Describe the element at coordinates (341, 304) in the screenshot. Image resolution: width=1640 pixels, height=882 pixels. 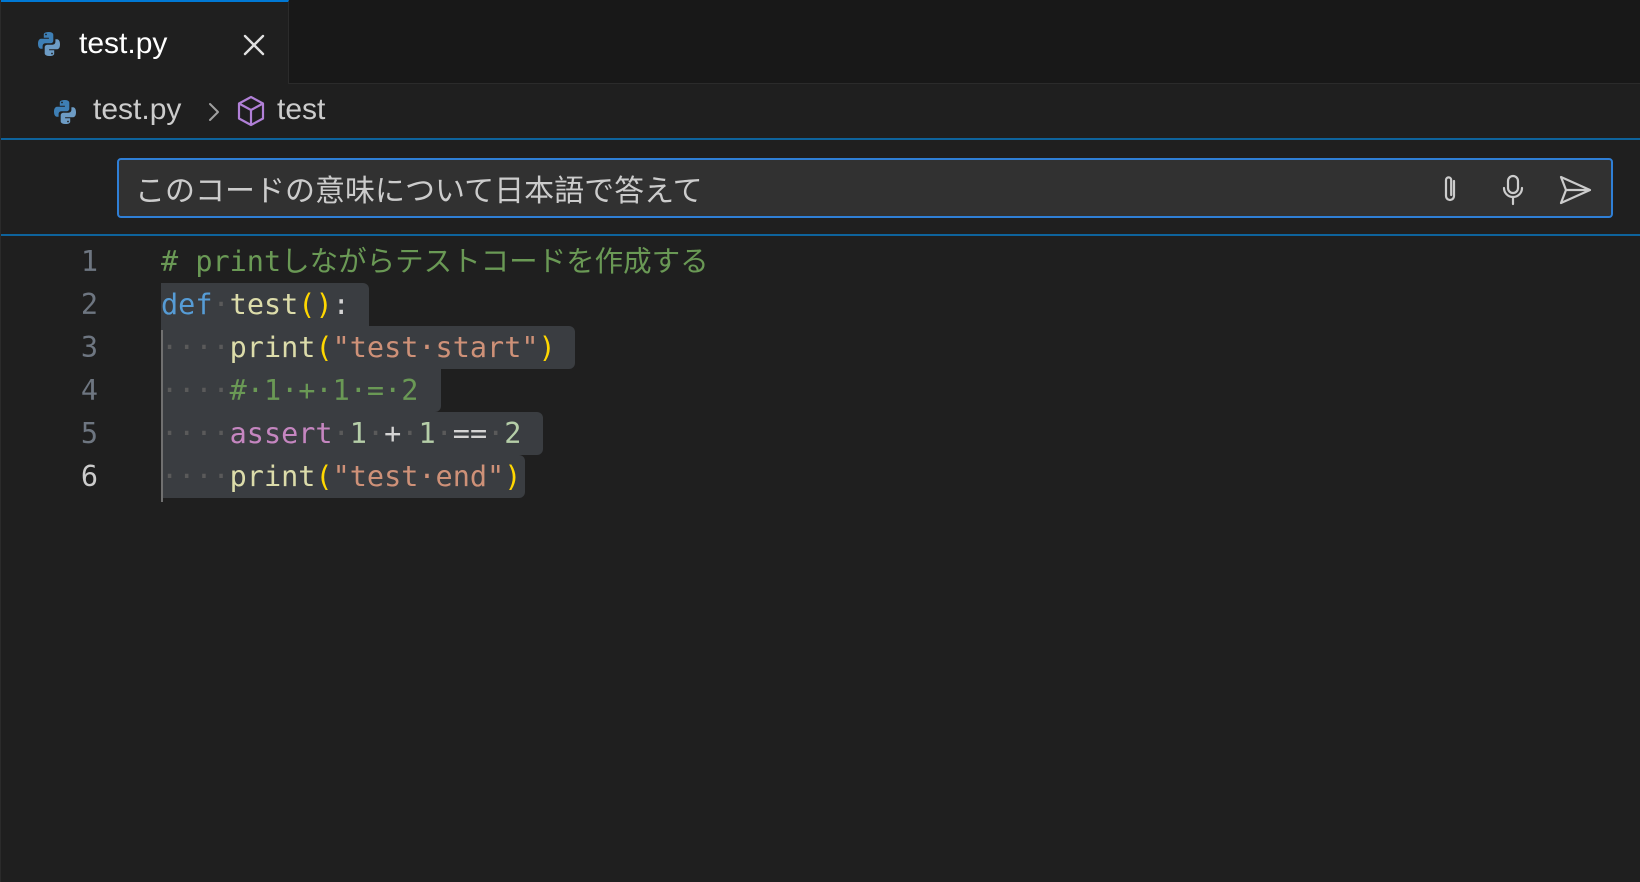
I see `code-token: :` at that location.